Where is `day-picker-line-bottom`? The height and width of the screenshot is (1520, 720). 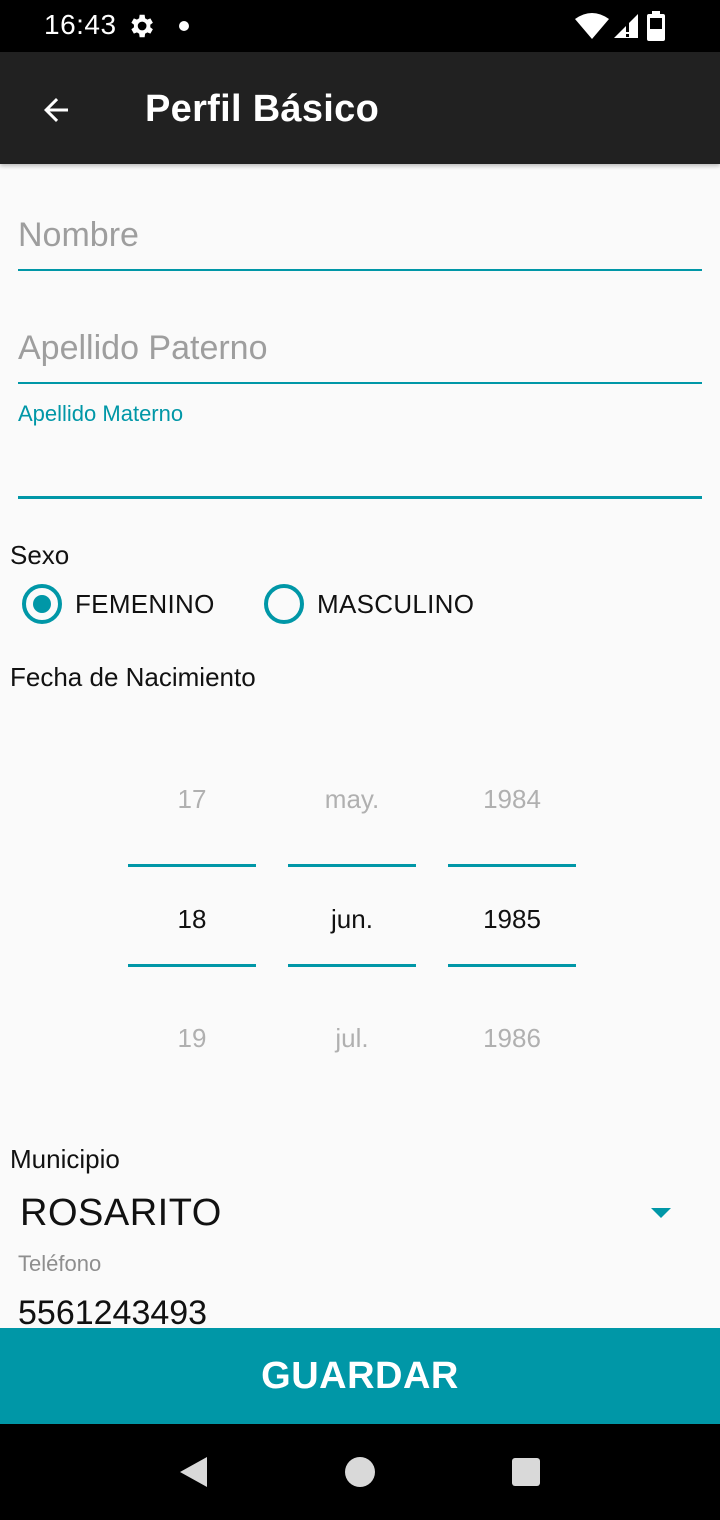
day-picker-line-bottom is located at coordinates (192, 965).